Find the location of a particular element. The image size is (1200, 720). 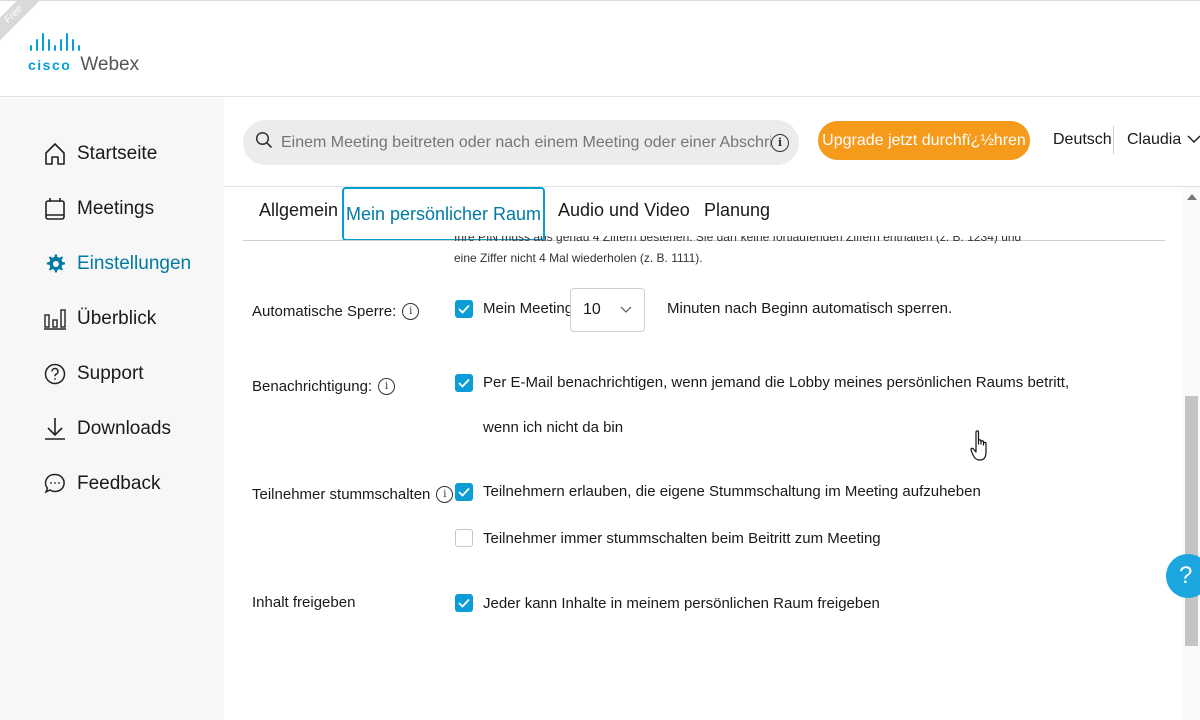

auto-lock-suffix: Minuten nach Beginn automatisch sperren. is located at coordinates (810, 308).